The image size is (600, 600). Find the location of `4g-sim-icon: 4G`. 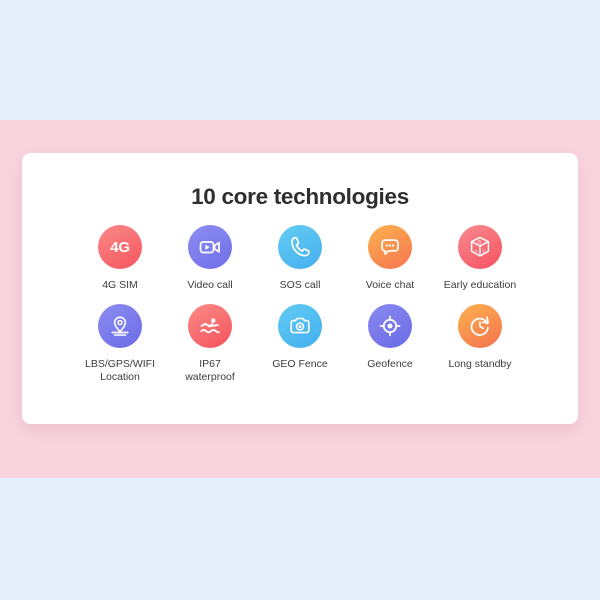

4g-sim-icon: 4G is located at coordinates (120, 247).